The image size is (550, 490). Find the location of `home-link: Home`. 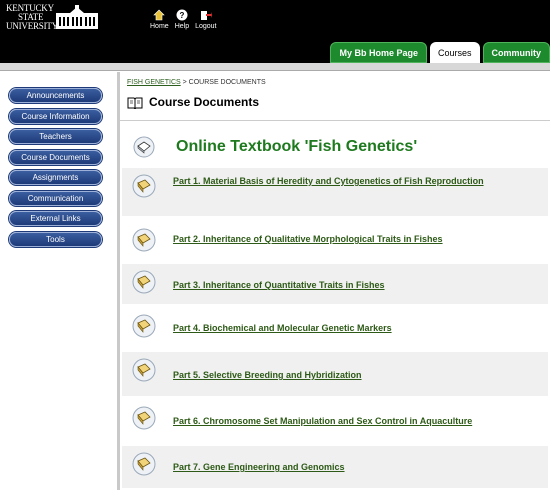

home-link: Home is located at coordinates (159, 19).